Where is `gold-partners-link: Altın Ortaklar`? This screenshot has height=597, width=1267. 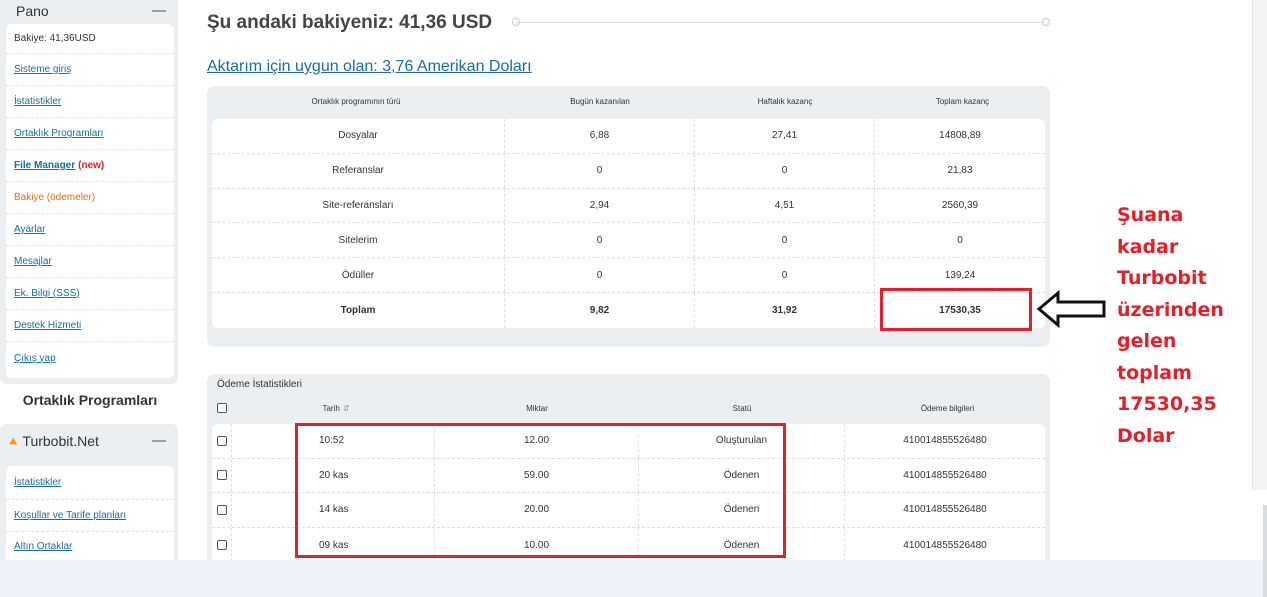
gold-partners-link: Altın Ortaklar is located at coordinates (43, 546).